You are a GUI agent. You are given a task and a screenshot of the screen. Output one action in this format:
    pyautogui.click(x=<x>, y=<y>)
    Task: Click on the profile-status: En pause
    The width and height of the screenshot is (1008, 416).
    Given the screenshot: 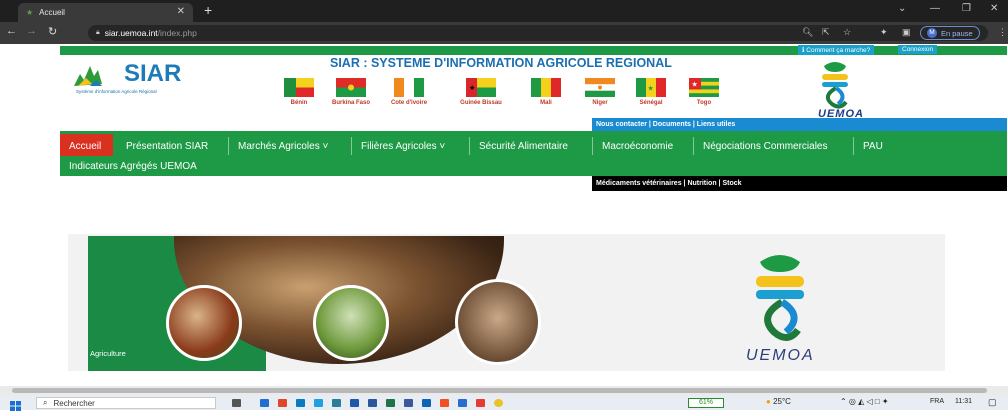 What is the action you would take?
    pyautogui.click(x=957, y=33)
    